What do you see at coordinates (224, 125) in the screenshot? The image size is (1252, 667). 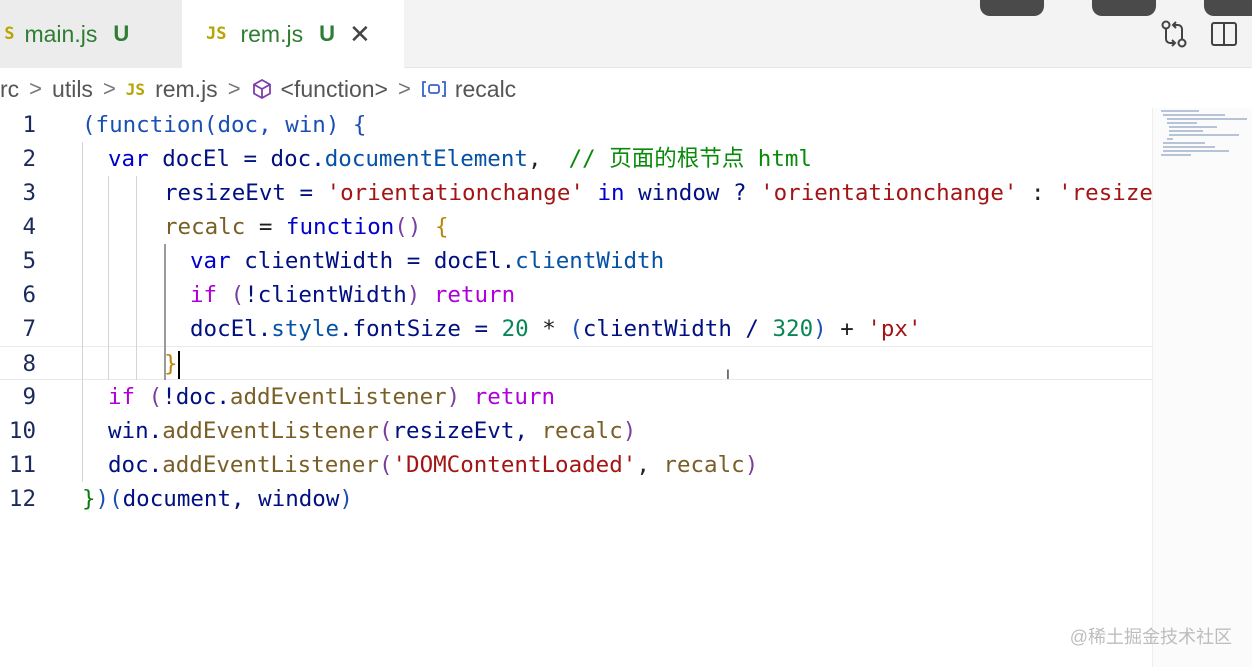 I see `code-text: (function(doc, win) {` at bounding box center [224, 125].